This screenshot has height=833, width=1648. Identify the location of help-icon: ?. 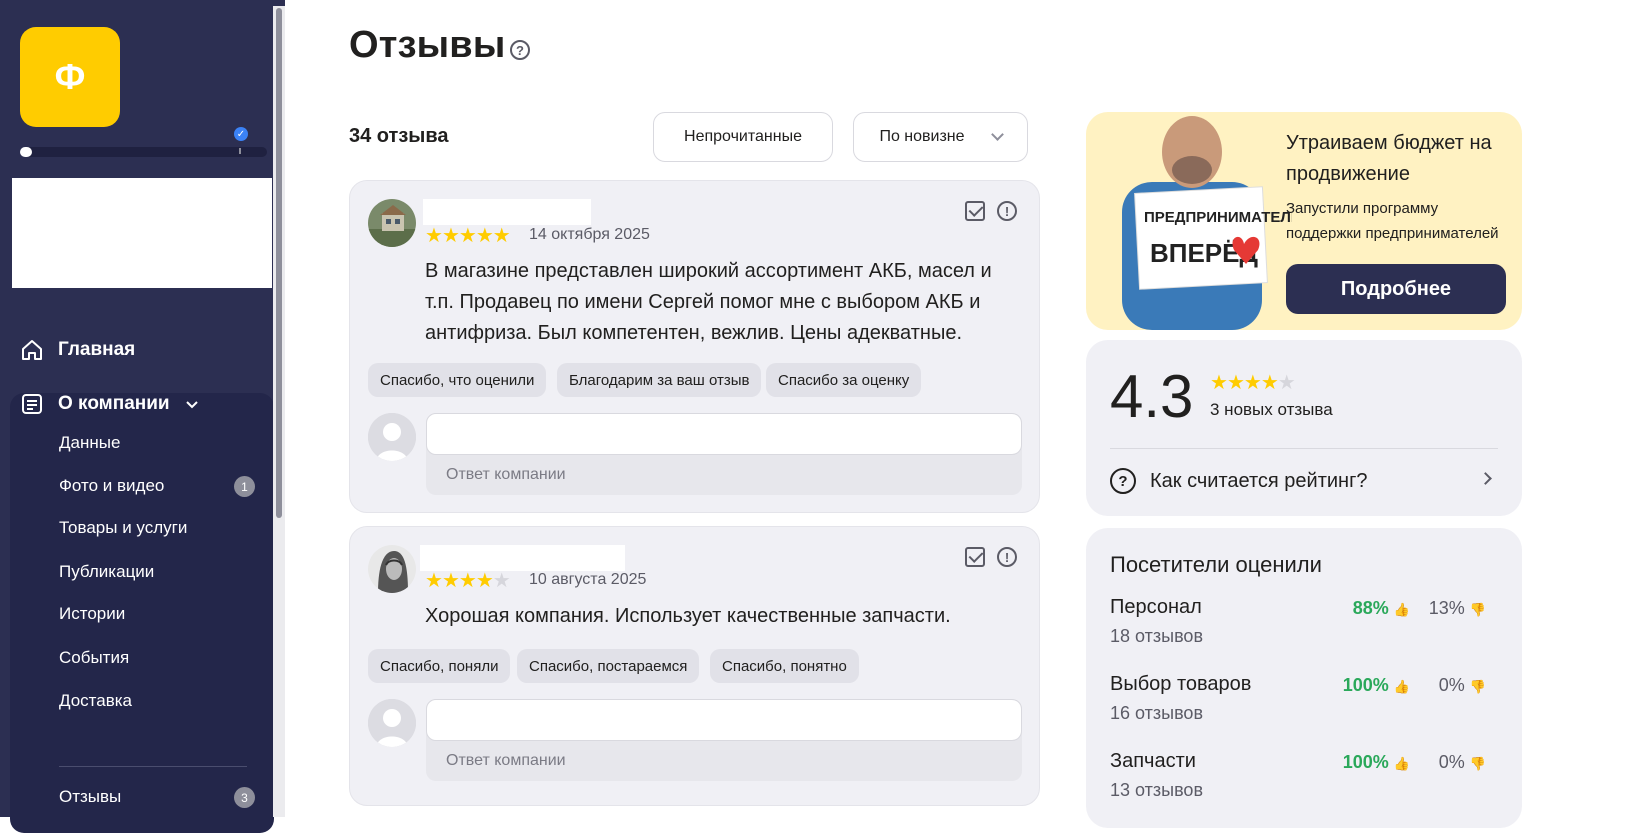
(520, 50).